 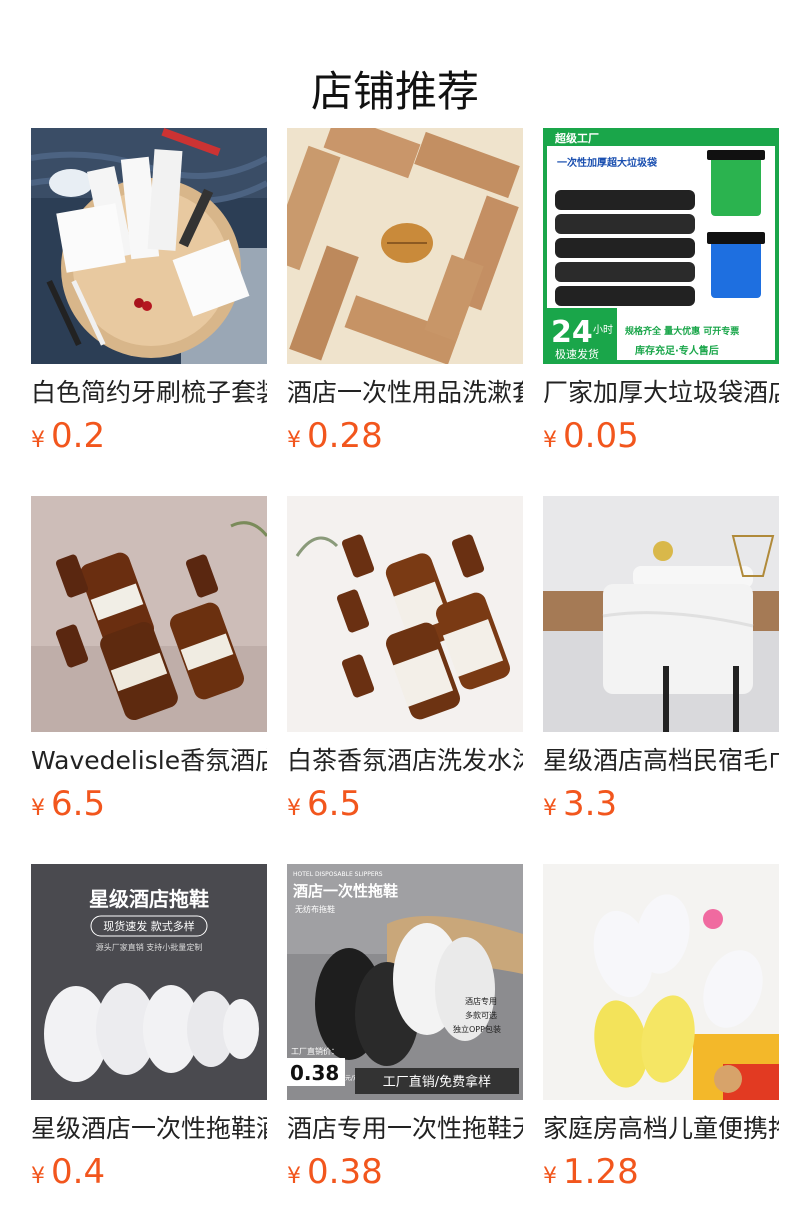 I want to click on product-name: 厂家加厚大垃圾袋酒店, so click(x=661, y=393).